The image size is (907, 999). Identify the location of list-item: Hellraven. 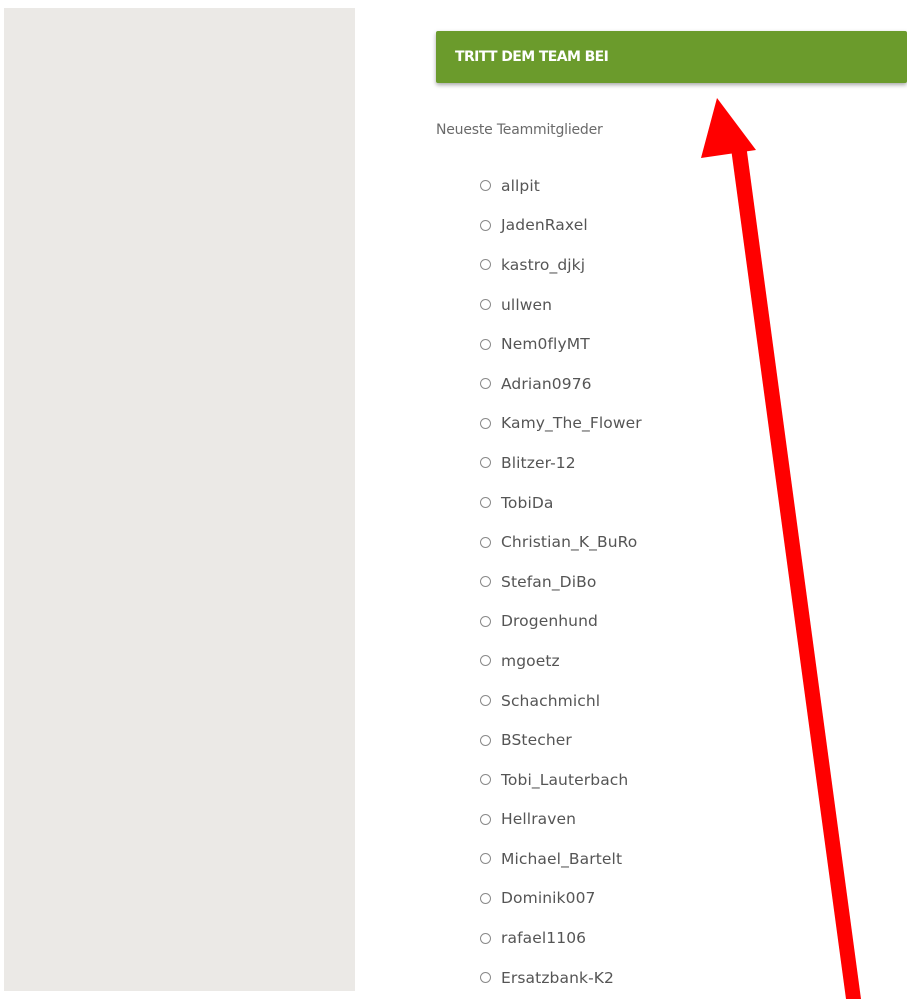
(561, 820).